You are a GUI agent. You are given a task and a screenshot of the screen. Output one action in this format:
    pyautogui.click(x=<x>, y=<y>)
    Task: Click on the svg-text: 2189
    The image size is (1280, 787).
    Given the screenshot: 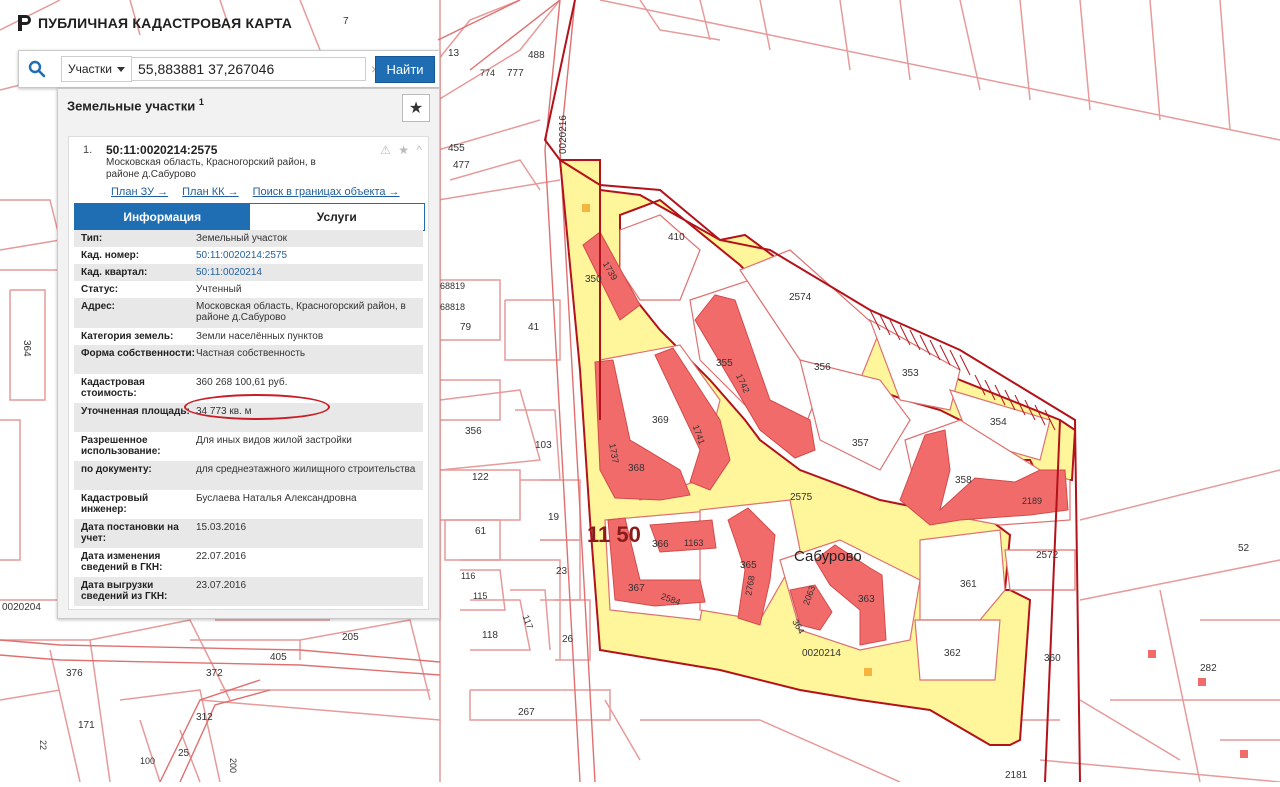 What is the action you would take?
    pyautogui.click(x=1032, y=501)
    